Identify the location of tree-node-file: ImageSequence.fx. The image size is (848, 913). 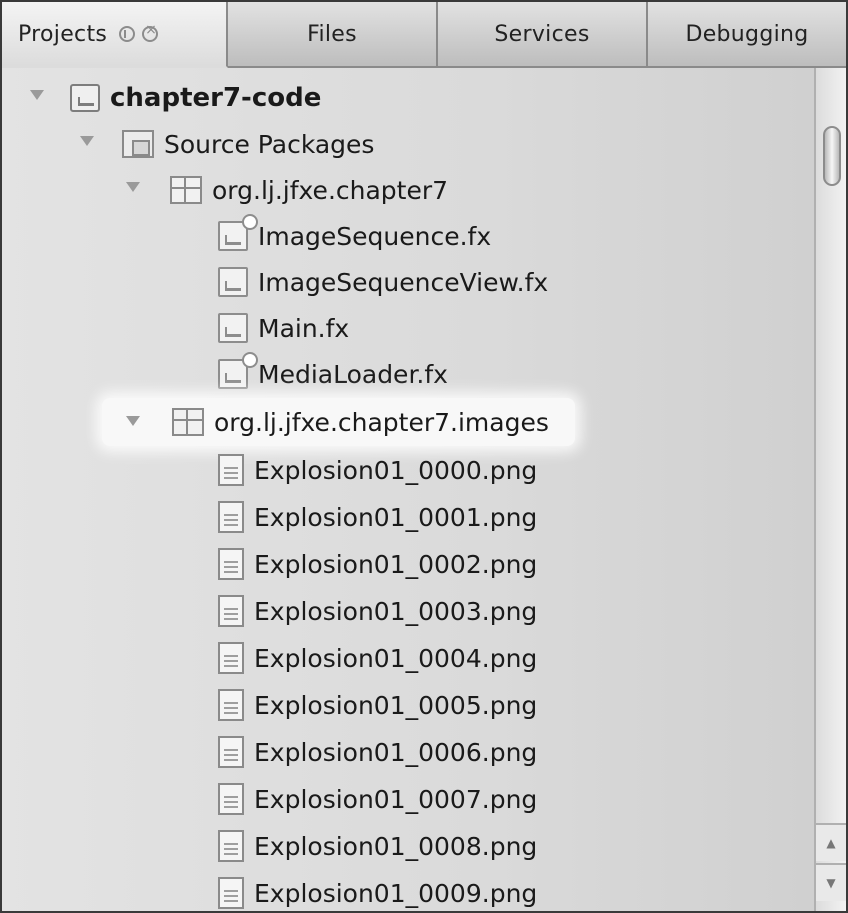
(354, 236).